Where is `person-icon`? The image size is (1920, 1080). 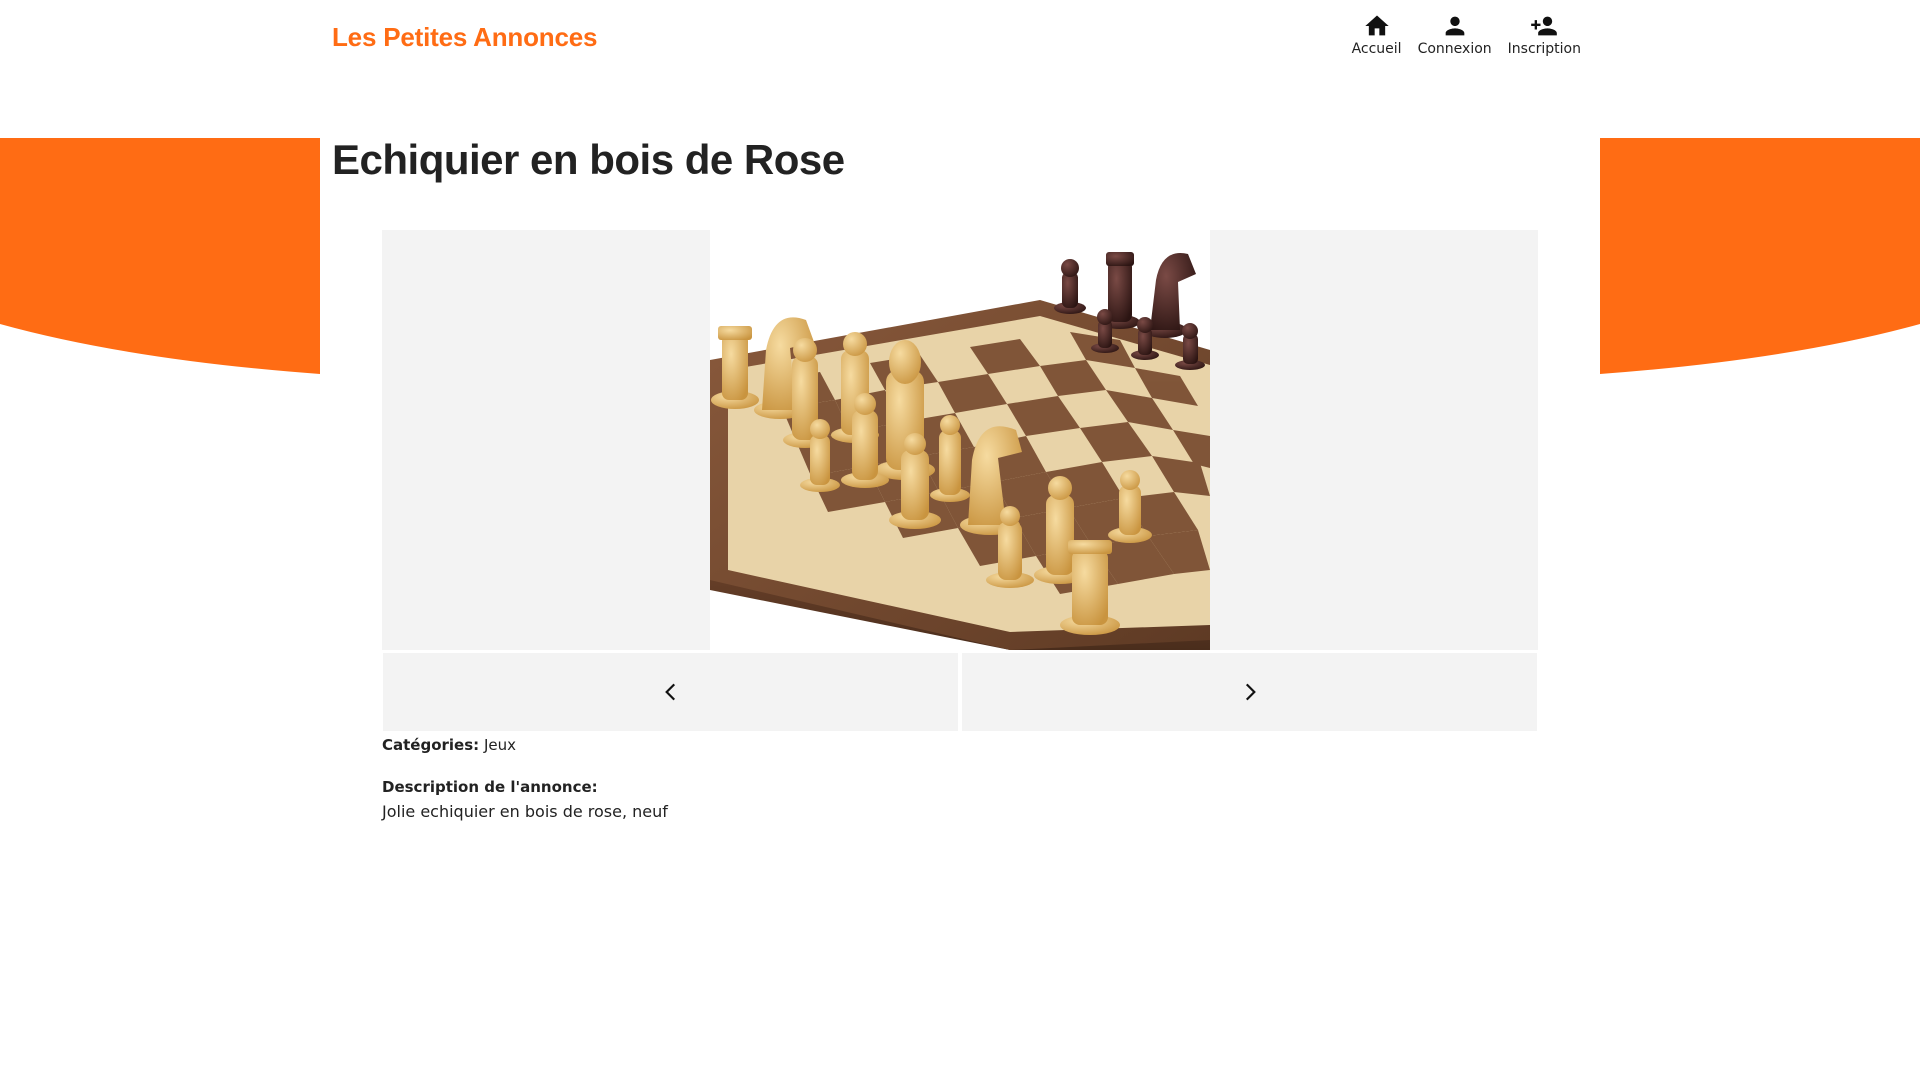
person-icon is located at coordinates (1454, 26).